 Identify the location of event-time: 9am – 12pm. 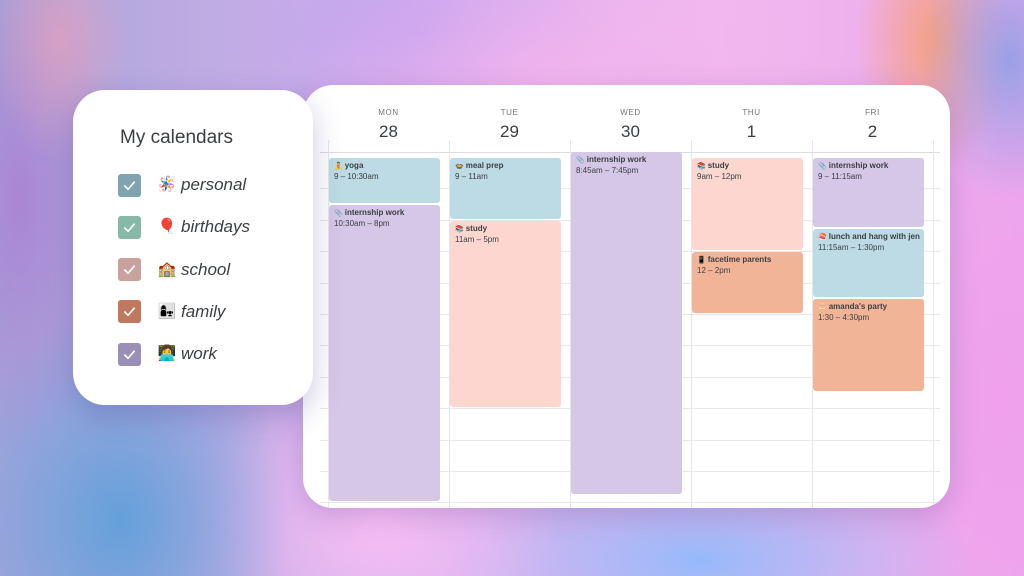
(719, 176).